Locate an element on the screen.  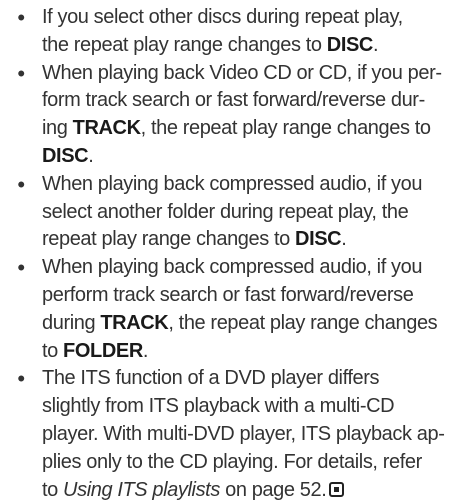
note-line: to FOLDER. is located at coordinates (250, 352).